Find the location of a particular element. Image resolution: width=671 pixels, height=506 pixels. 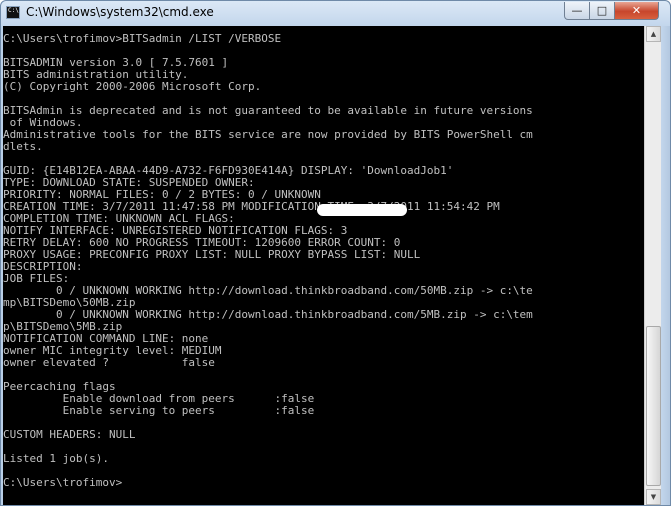

scrollbar-thumb is located at coordinates (653, 406).